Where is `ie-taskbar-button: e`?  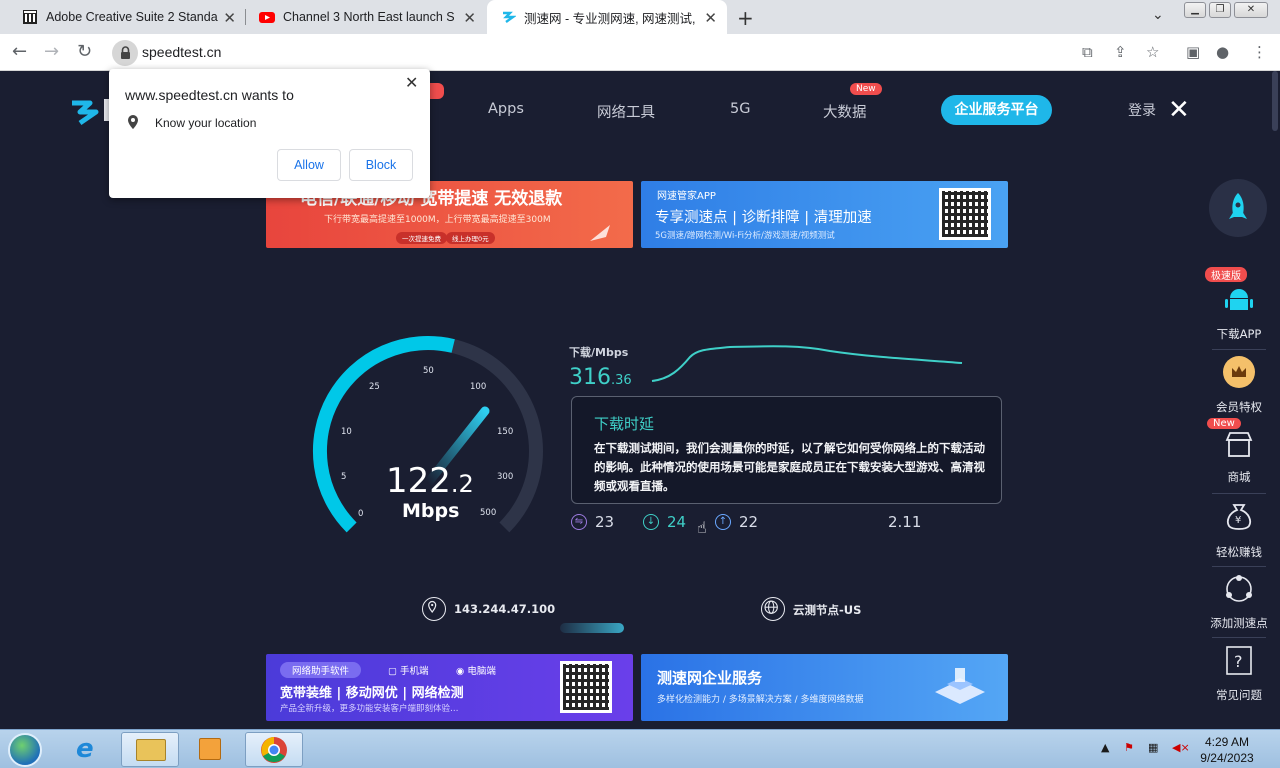 ie-taskbar-button: e is located at coordinates (91, 749).